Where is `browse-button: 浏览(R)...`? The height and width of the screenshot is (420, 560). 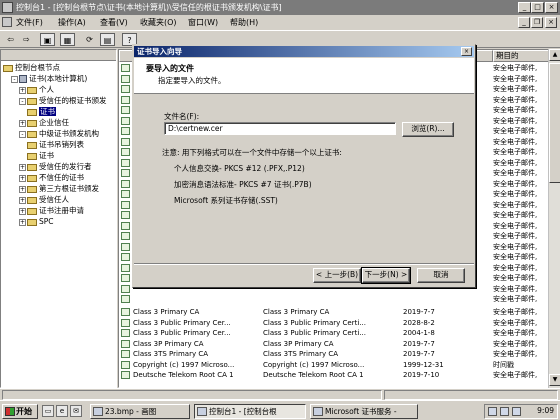 browse-button: 浏览(R)... is located at coordinates (428, 129).